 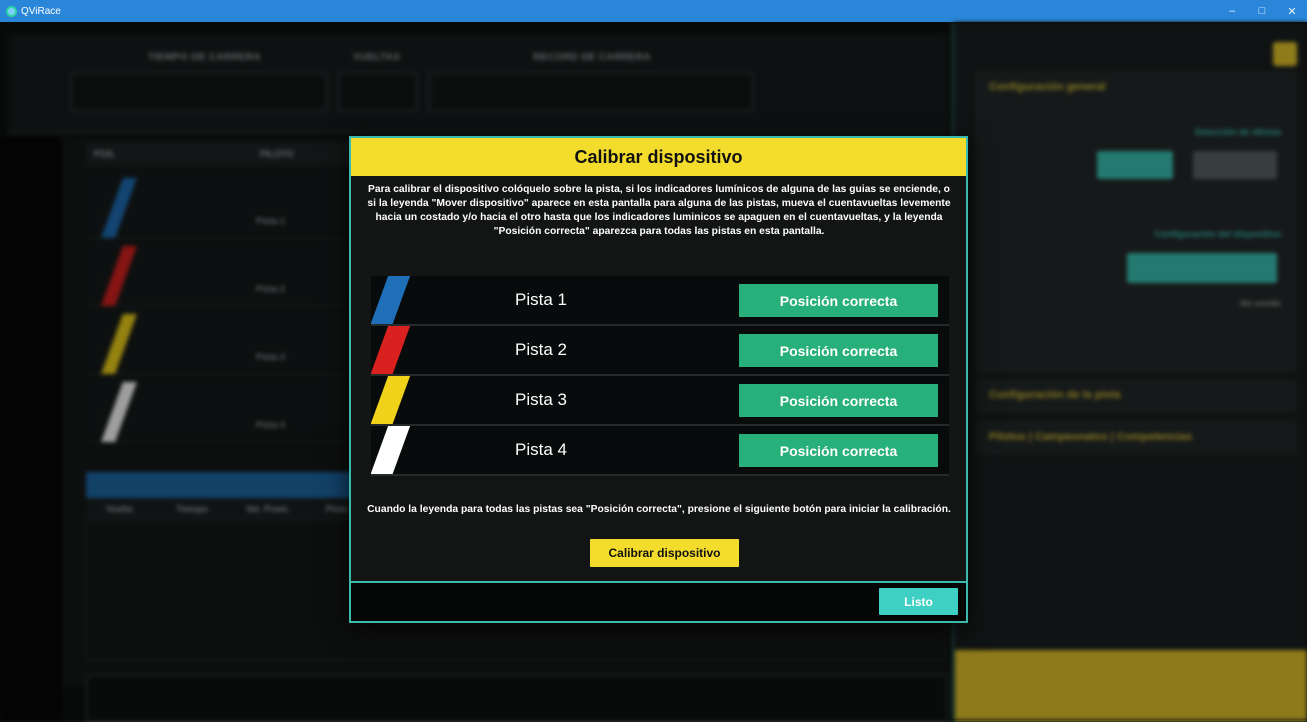 I want to click on track-row: Pista 2 Posición correcta, so click(x=660, y=351).